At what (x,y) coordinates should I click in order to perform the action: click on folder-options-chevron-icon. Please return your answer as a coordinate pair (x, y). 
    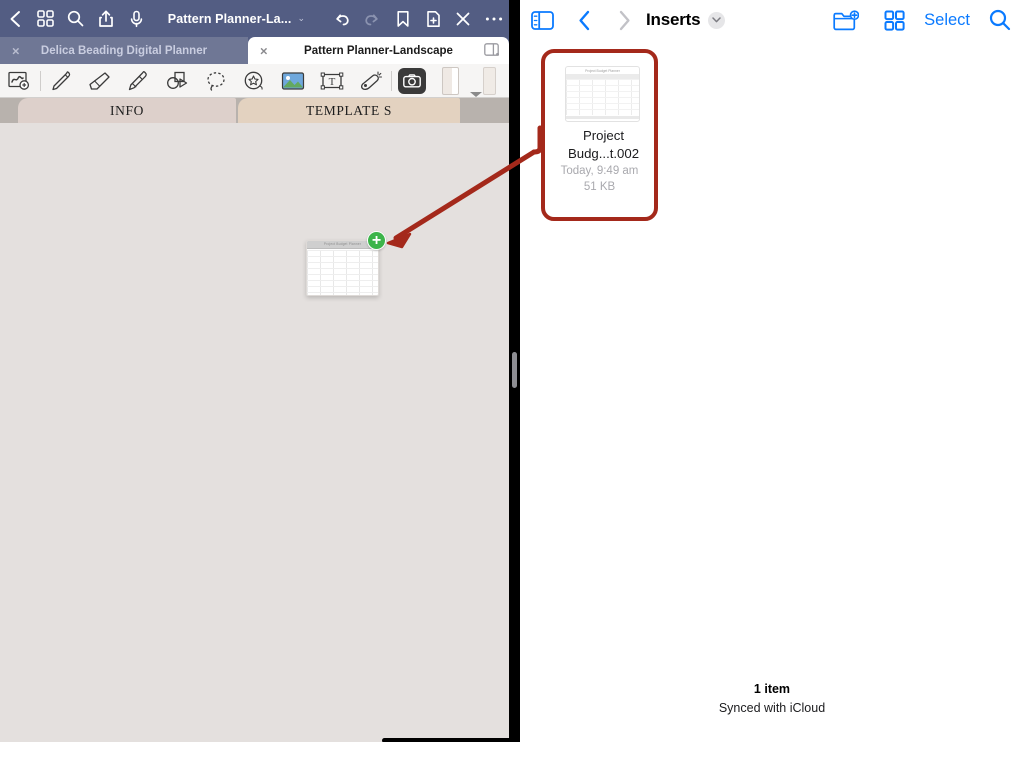
    Looking at the image, I should click on (717, 20).